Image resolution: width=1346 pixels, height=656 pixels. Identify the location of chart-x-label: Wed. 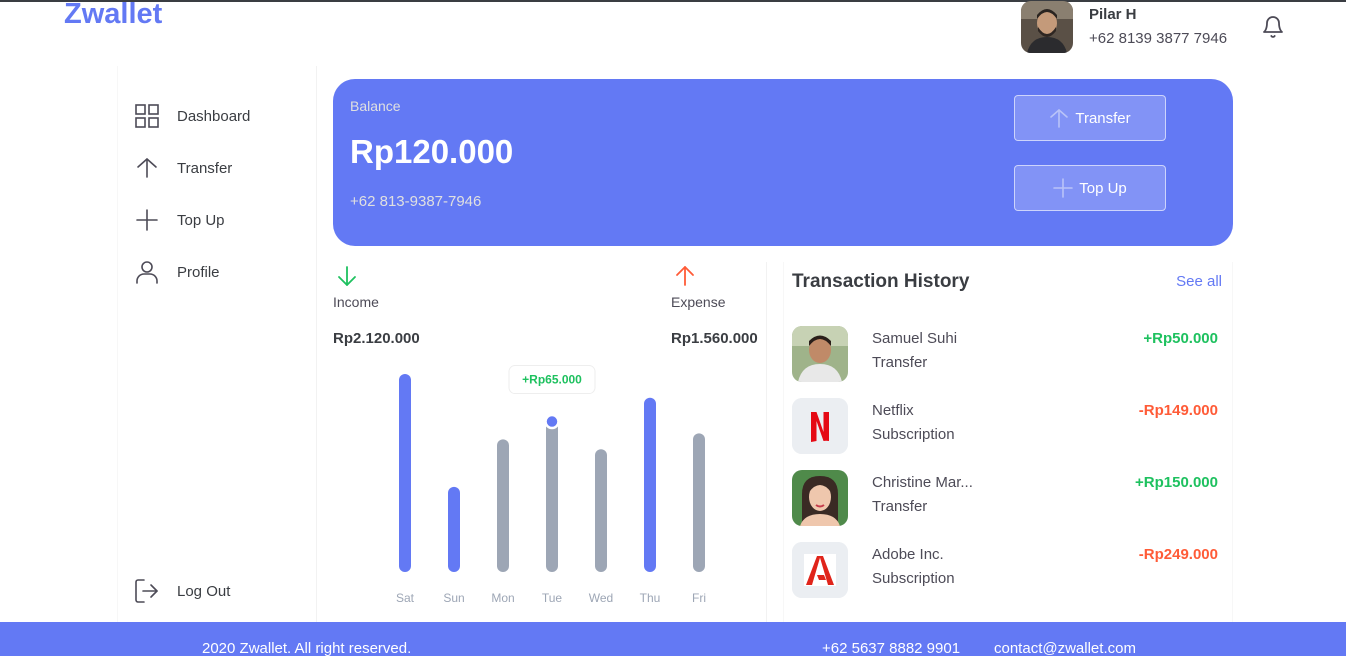
(601, 598).